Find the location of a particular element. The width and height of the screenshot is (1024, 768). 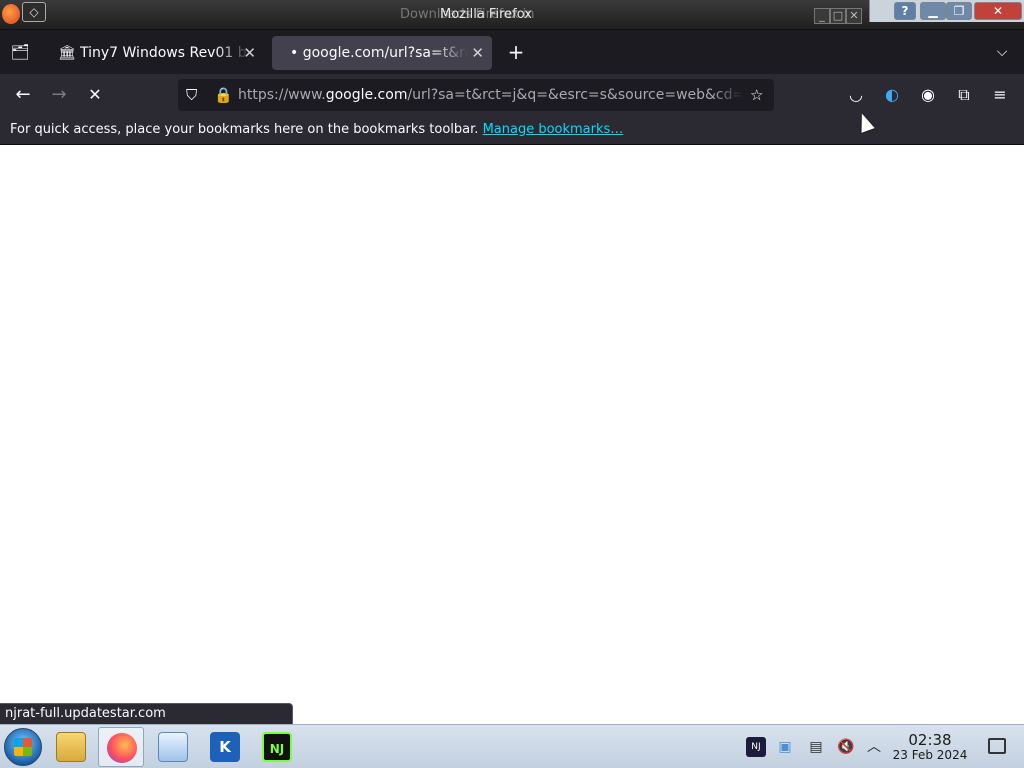

taskbar: K NJ NJ ▣ ▤ 🔇 ︿ 02:38 23 Feb 2024 is located at coordinates (512, 746).